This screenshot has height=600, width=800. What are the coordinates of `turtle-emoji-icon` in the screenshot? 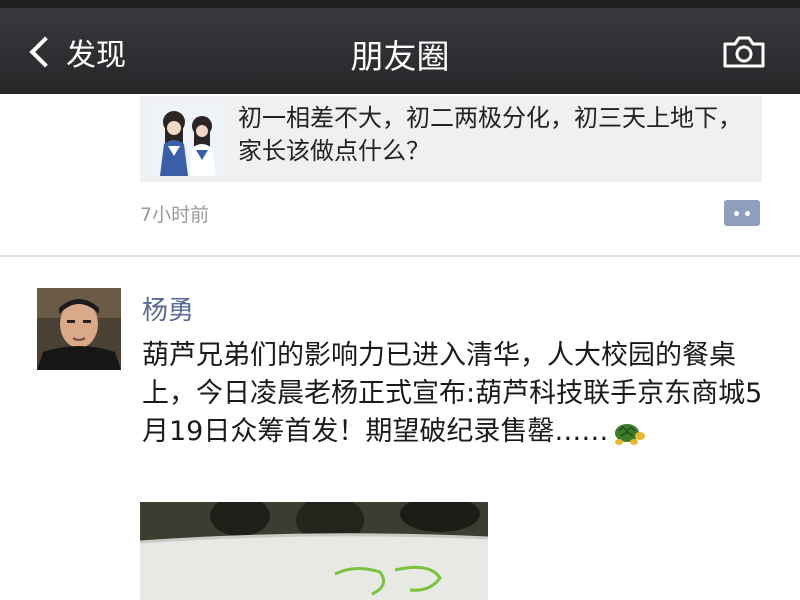 It's located at (630, 434).